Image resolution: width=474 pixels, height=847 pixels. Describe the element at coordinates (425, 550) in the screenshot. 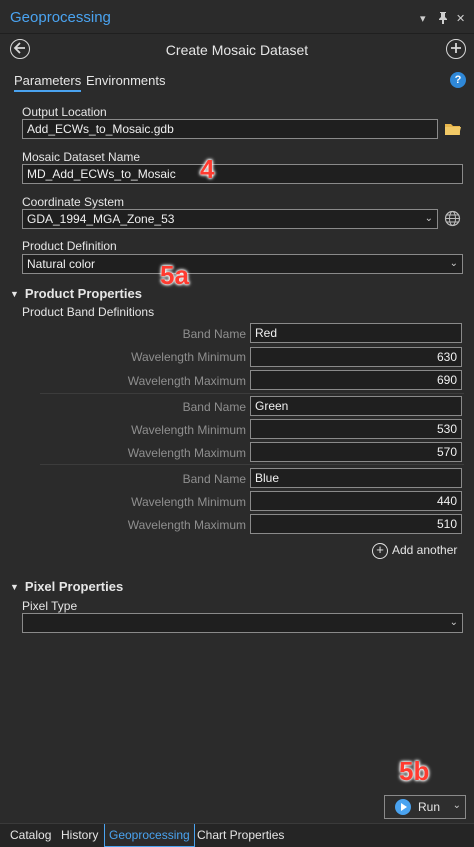

I see `add-another-label: Add another` at that location.